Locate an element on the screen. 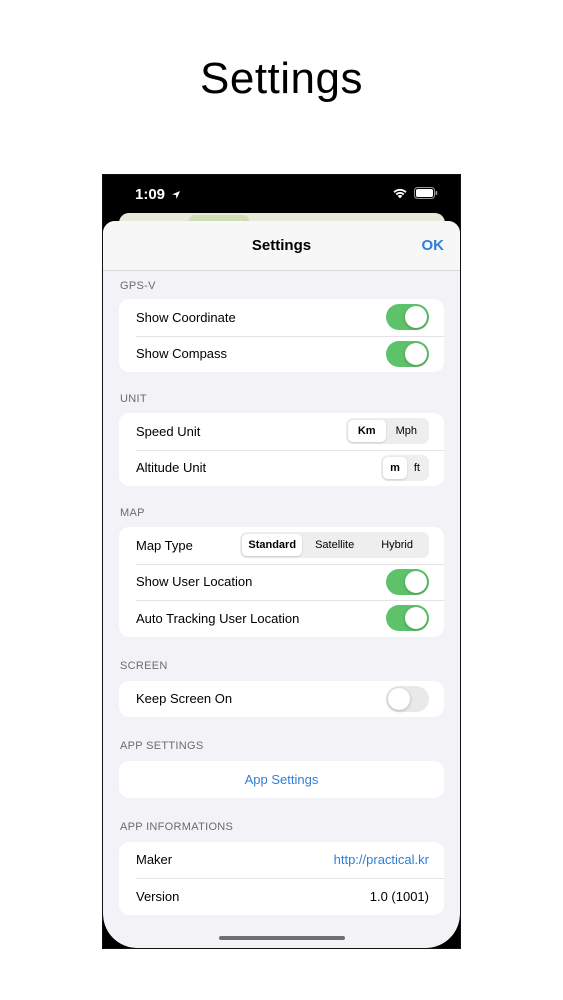  section-header-app-info: APP INFORMATIONS is located at coordinates (177, 826).